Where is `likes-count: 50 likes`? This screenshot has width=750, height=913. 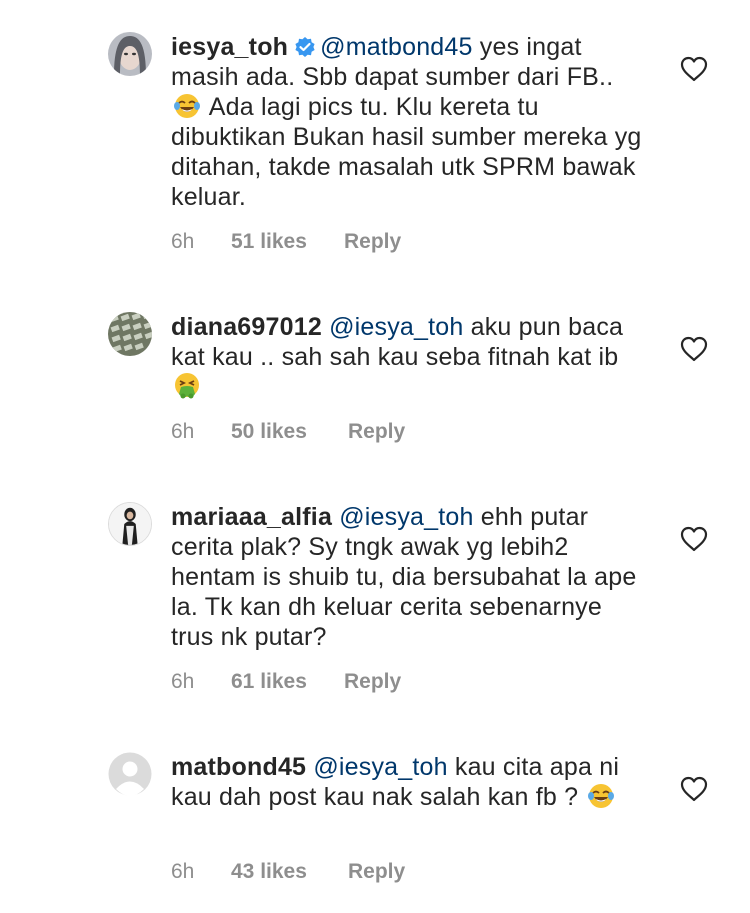
likes-count: 50 likes is located at coordinates (289, 432).